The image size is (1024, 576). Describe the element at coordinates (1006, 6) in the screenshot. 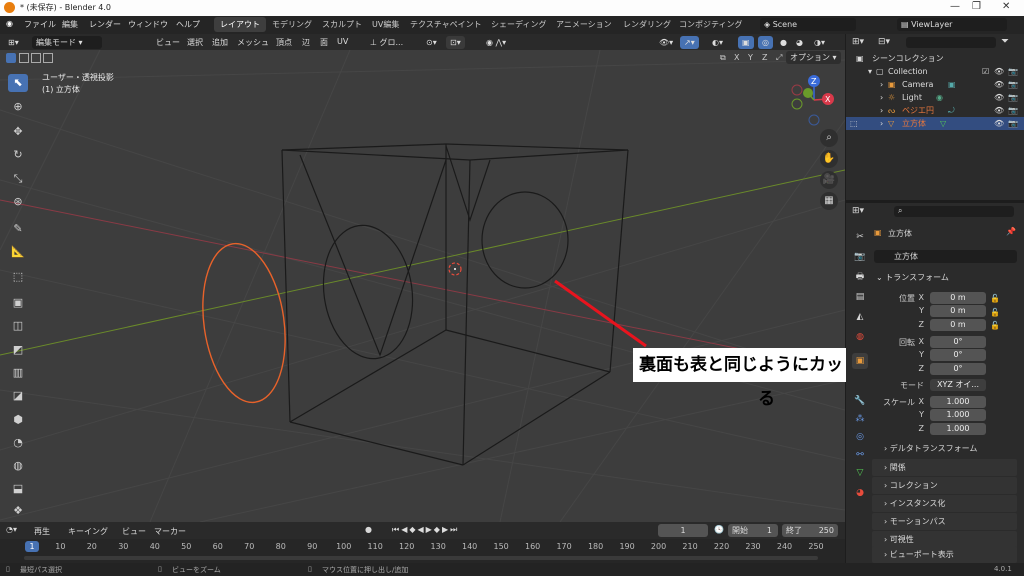

I see `close-icon: ✕` at that location.